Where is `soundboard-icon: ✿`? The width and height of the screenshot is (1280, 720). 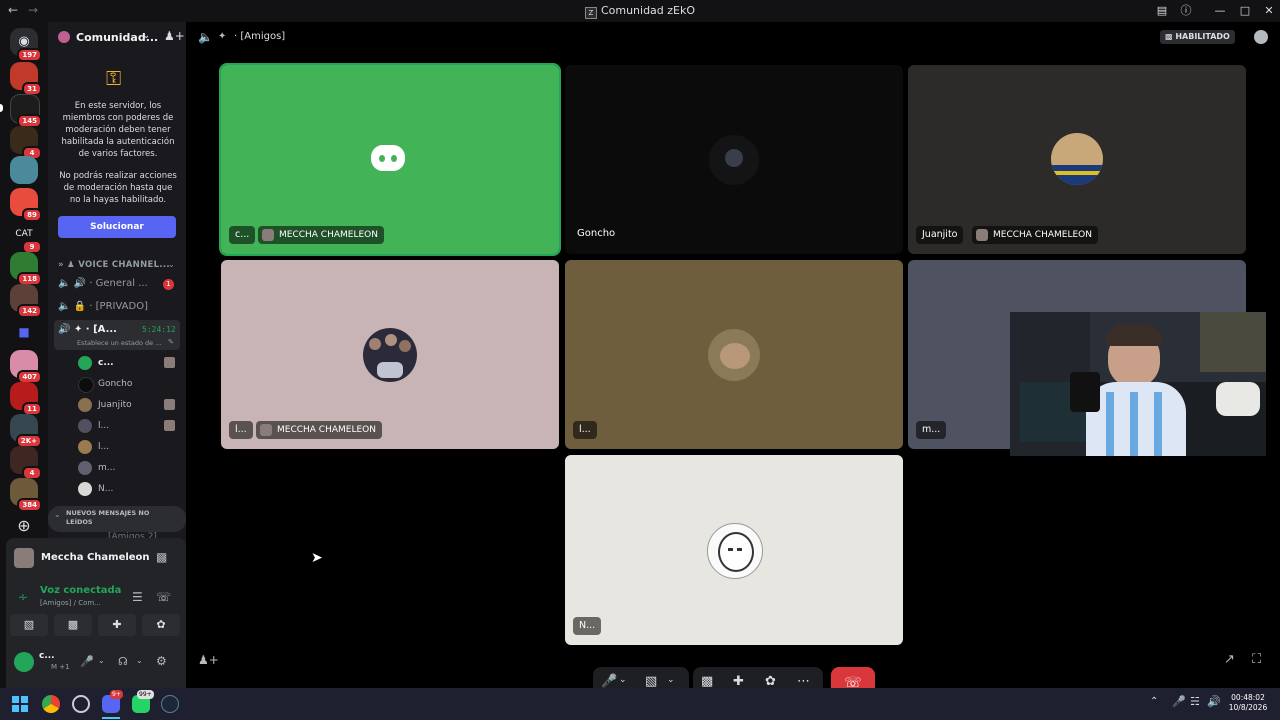
soundboard-icon: ✿ is located at coordinates (770, 681).